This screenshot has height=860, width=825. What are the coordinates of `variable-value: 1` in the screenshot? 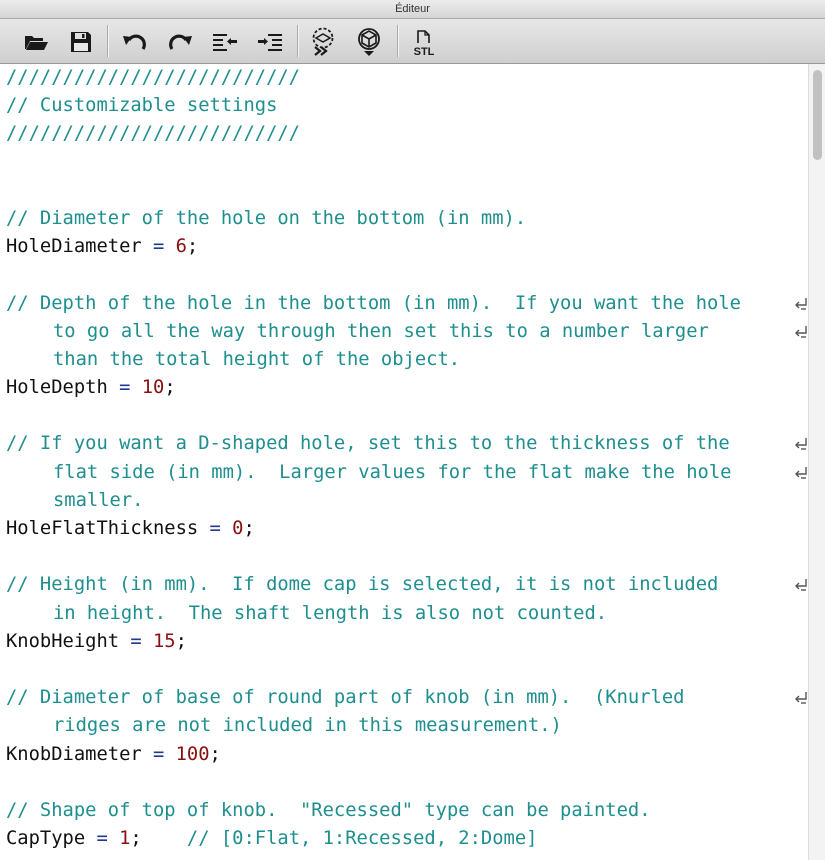 It's located at (125, 839).